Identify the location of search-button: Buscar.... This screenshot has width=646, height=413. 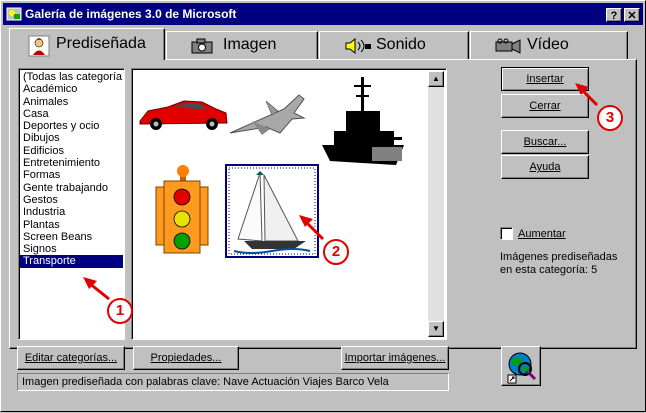
(545, 142).